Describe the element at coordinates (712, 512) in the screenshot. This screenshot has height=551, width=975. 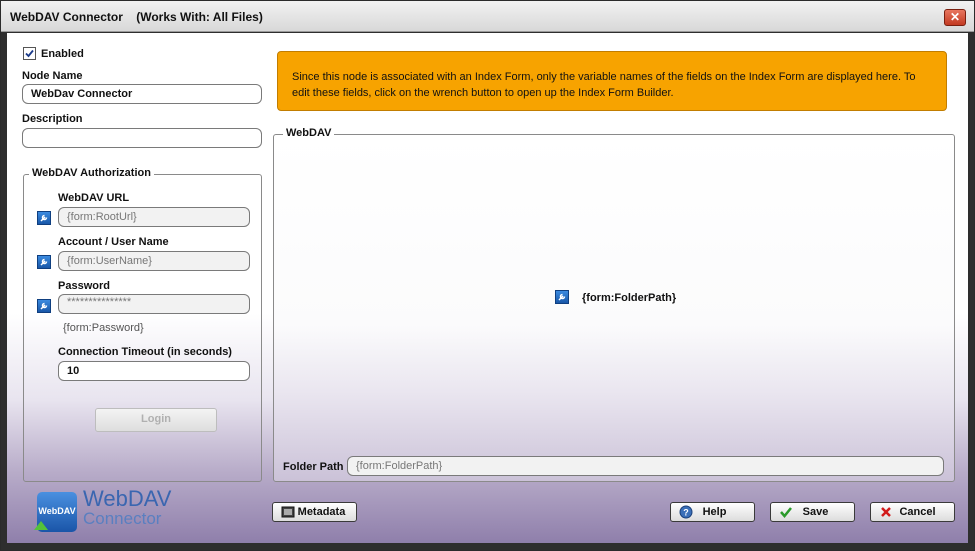
I see `help-button: ? Help` at that location.